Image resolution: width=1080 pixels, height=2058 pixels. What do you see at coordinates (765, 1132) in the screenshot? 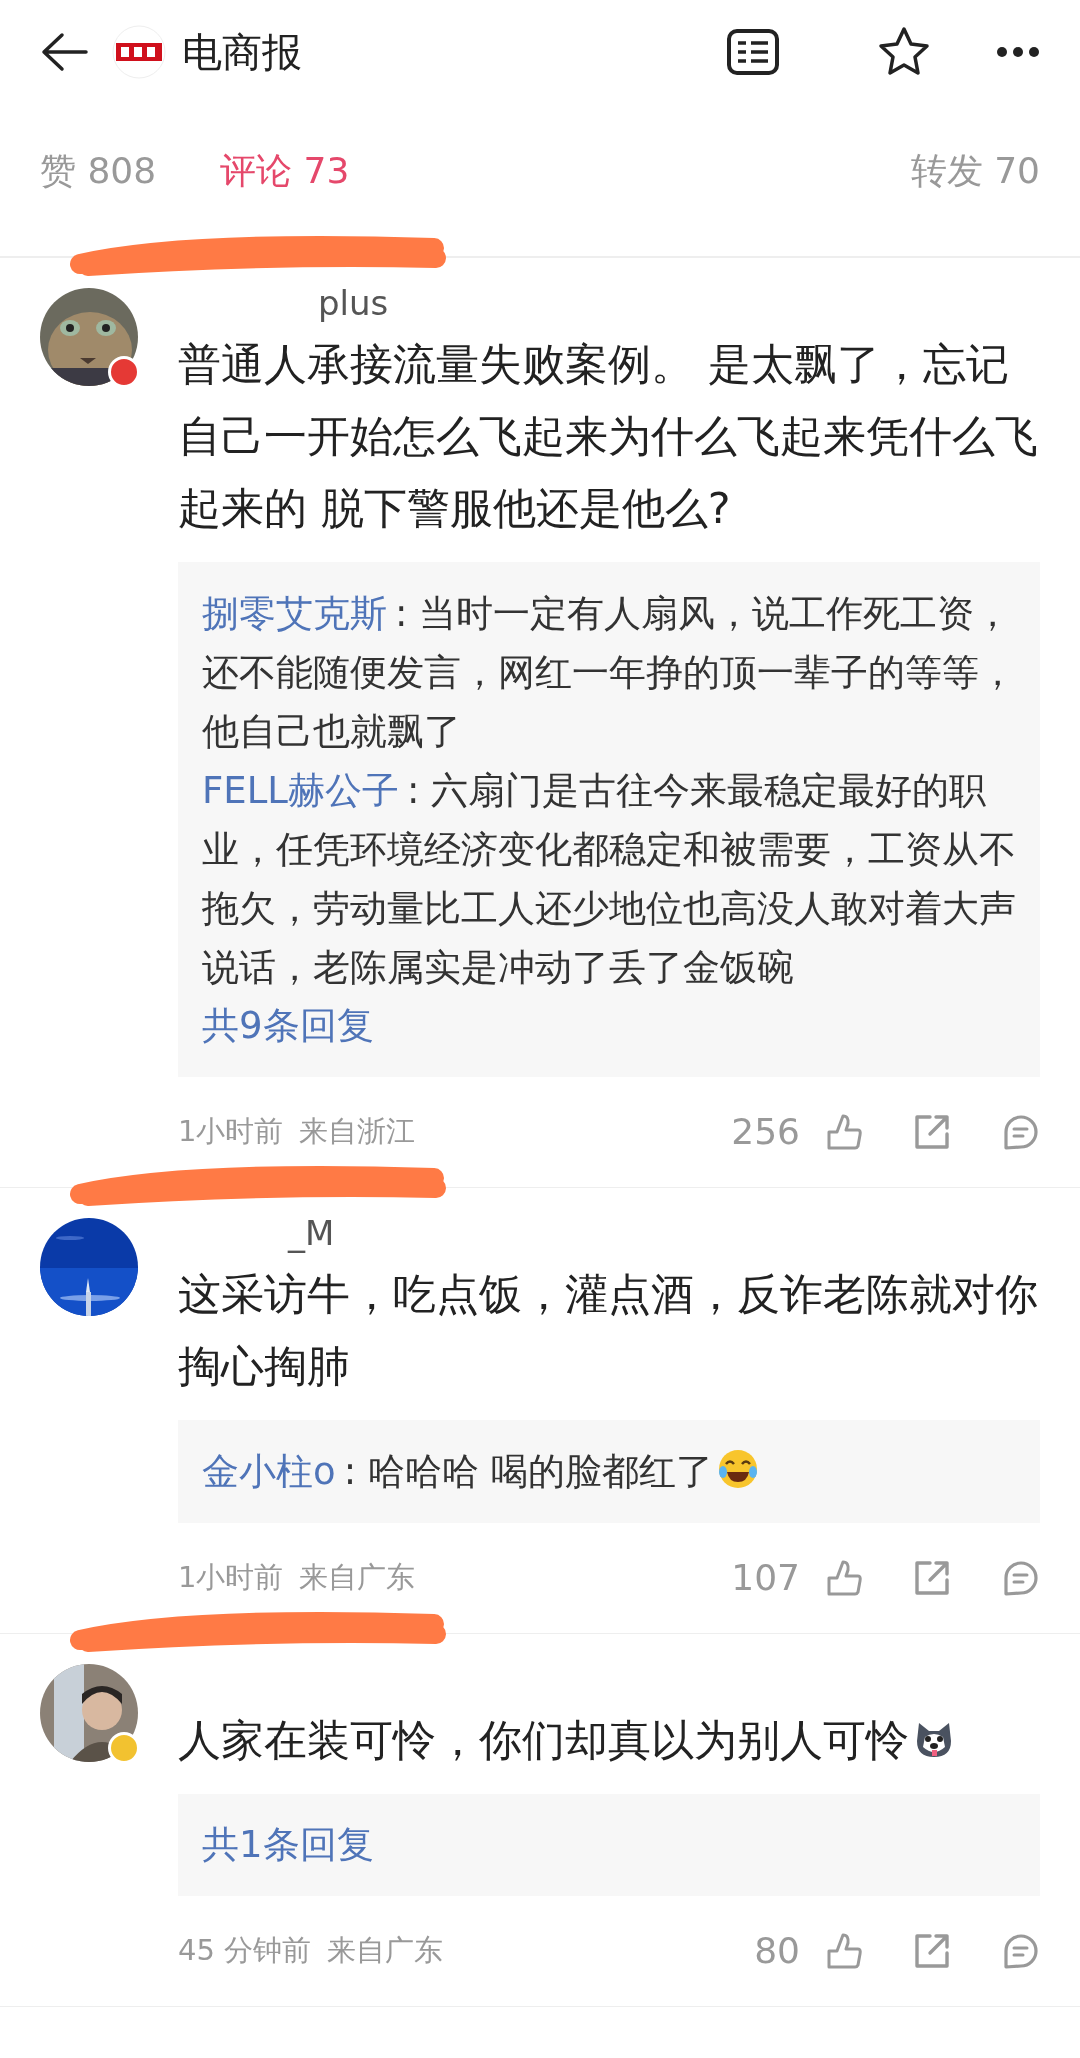
I see `like-count: 256` at bounding box center [765, 1132].